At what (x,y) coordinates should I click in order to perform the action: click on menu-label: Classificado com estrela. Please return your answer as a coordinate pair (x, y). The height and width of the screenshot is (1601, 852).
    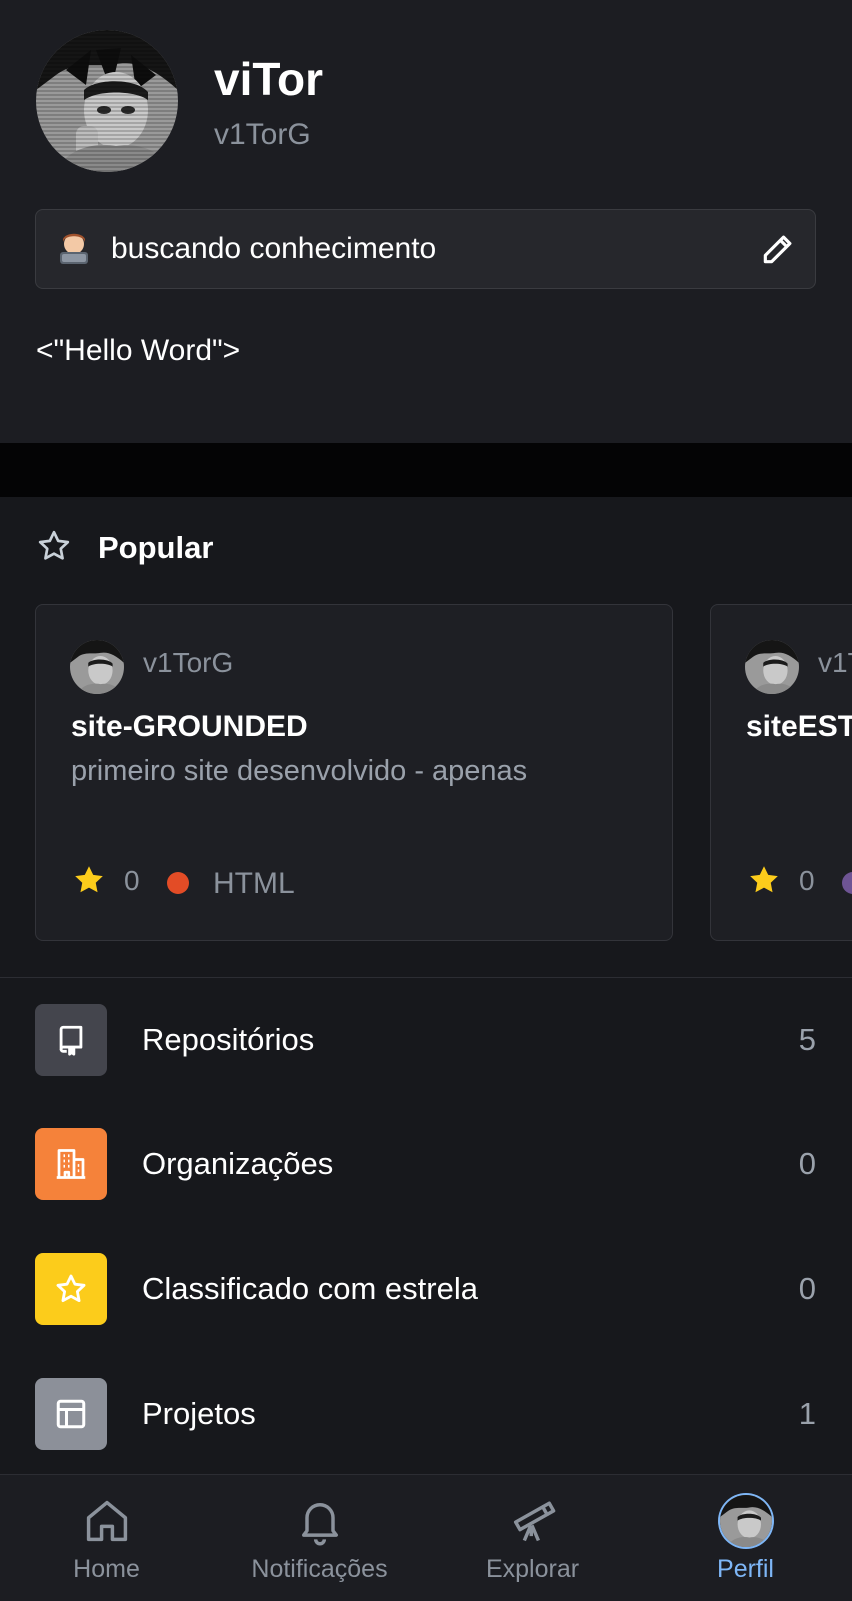
    Looking at the image, I should click on (310, 1288).